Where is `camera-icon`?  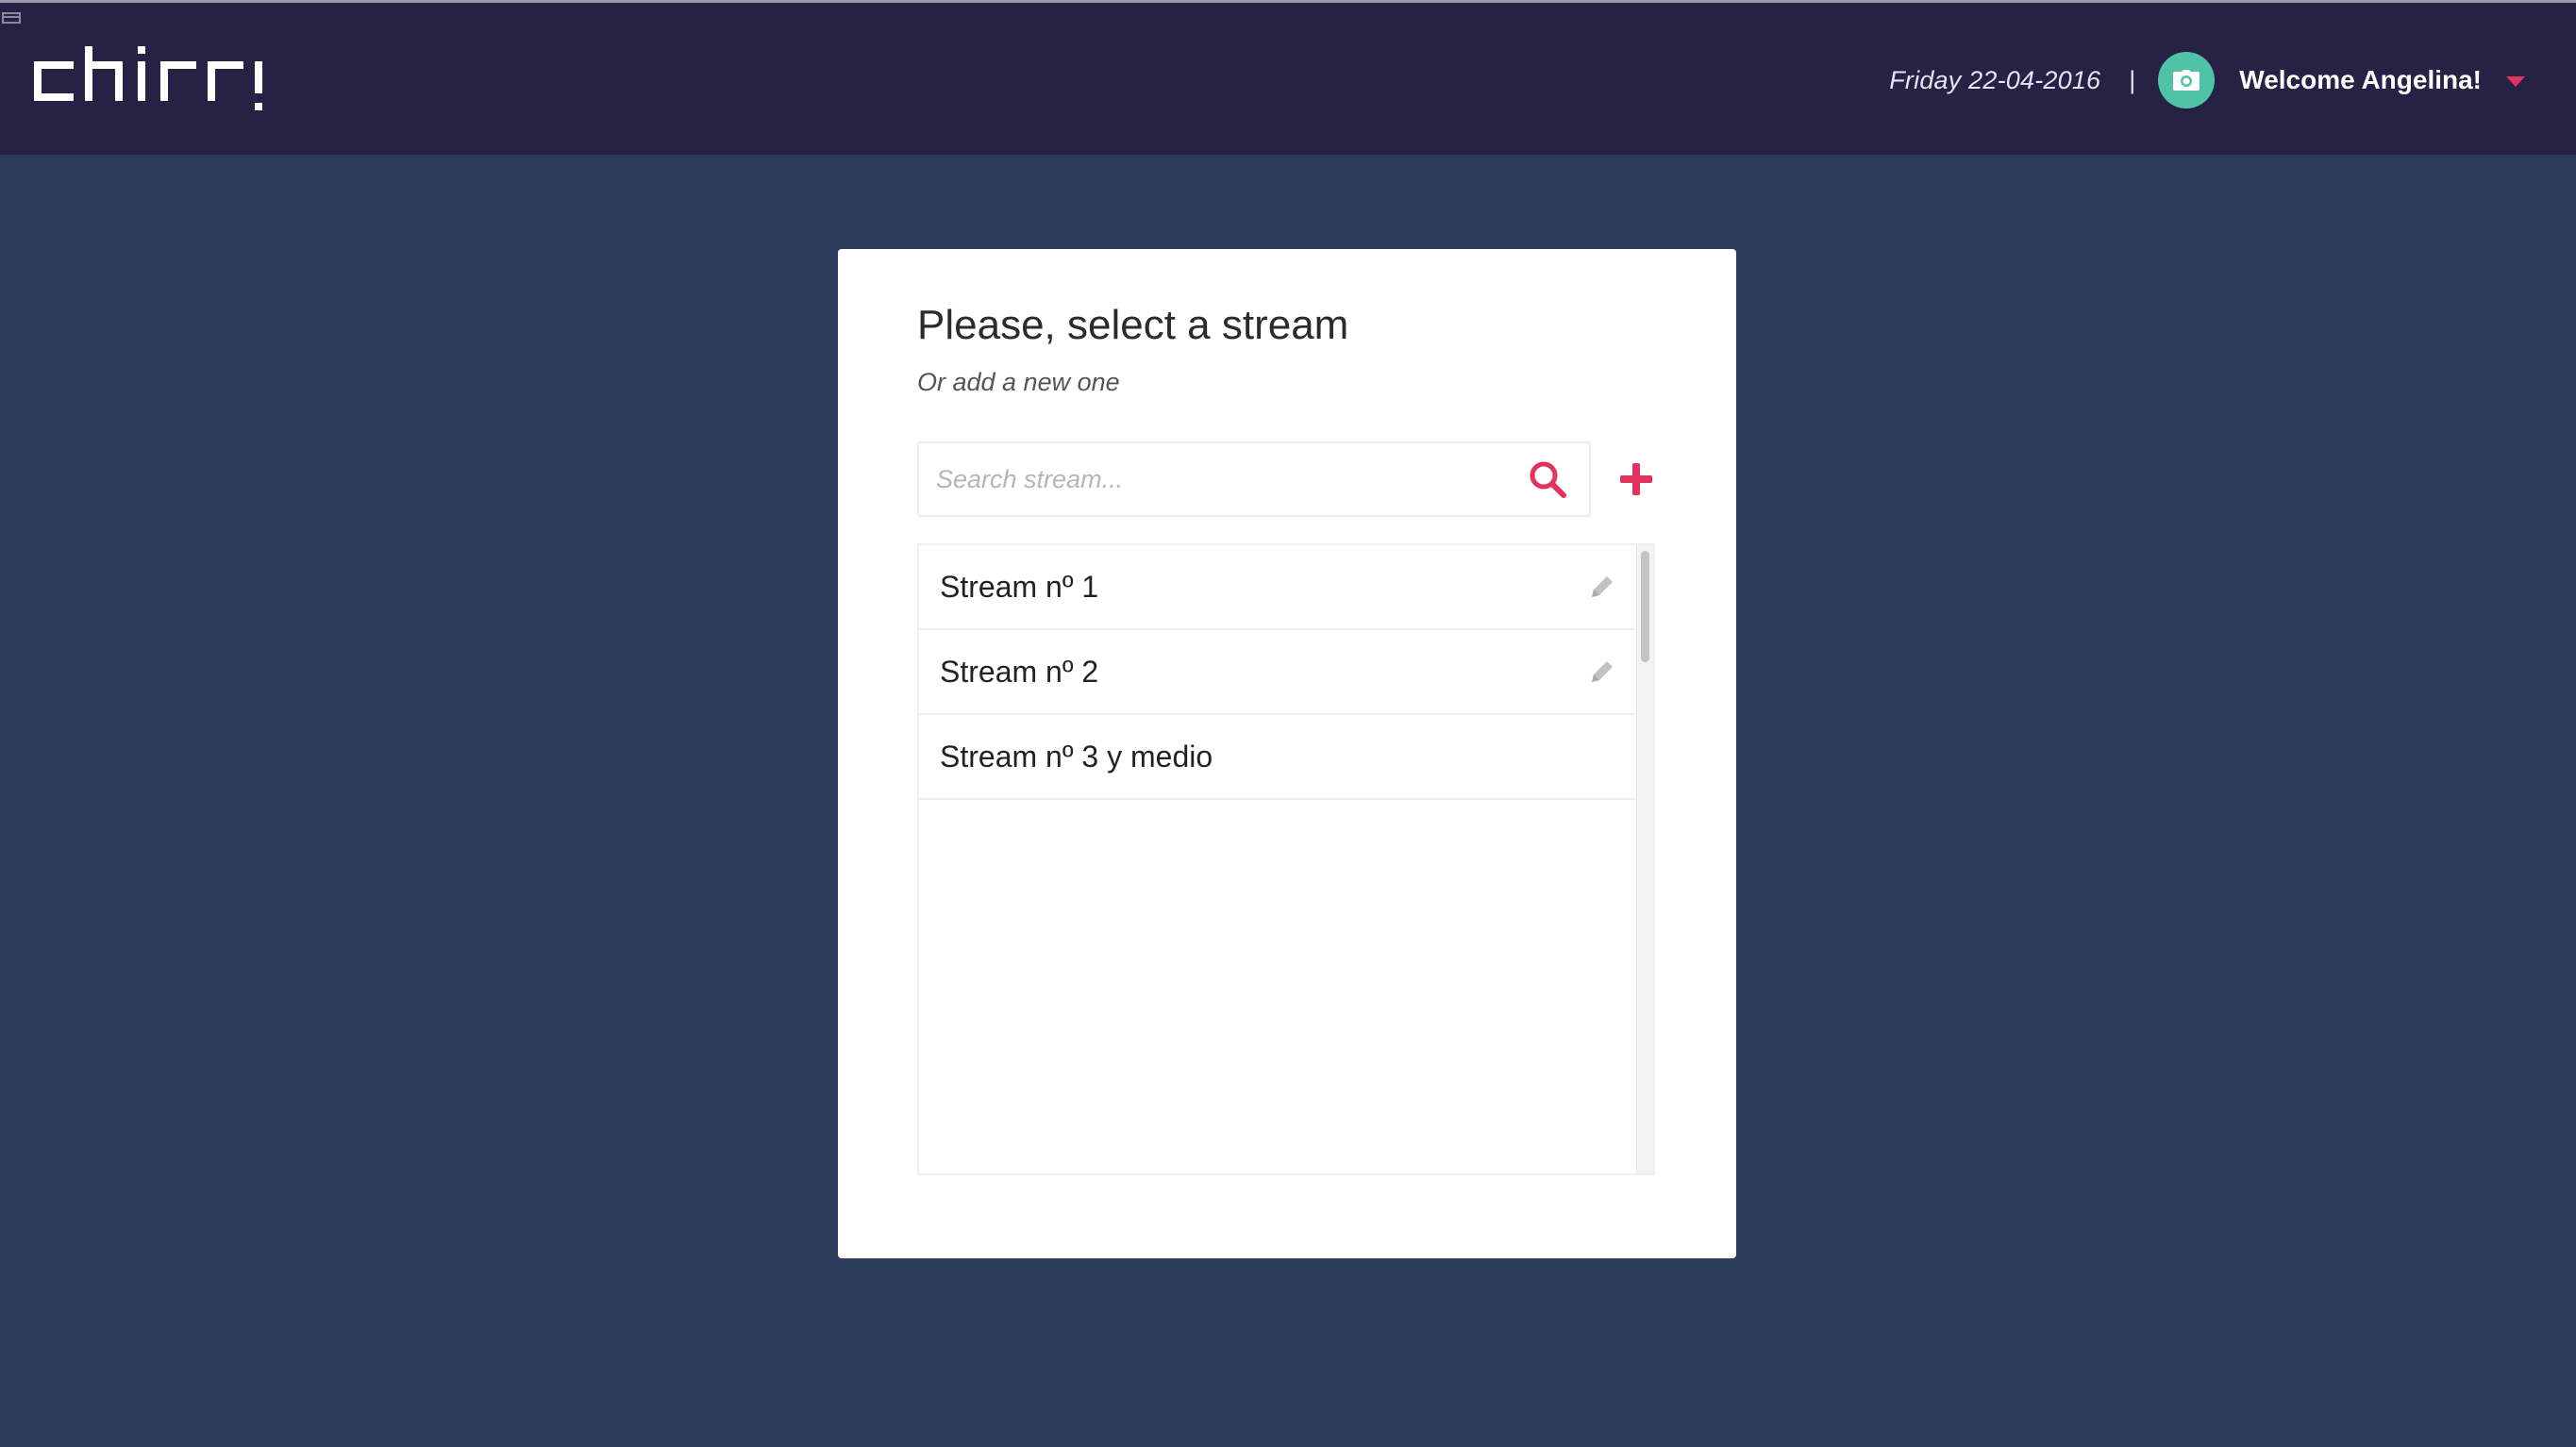 camera-icon is located at coordinates (2186, 81).